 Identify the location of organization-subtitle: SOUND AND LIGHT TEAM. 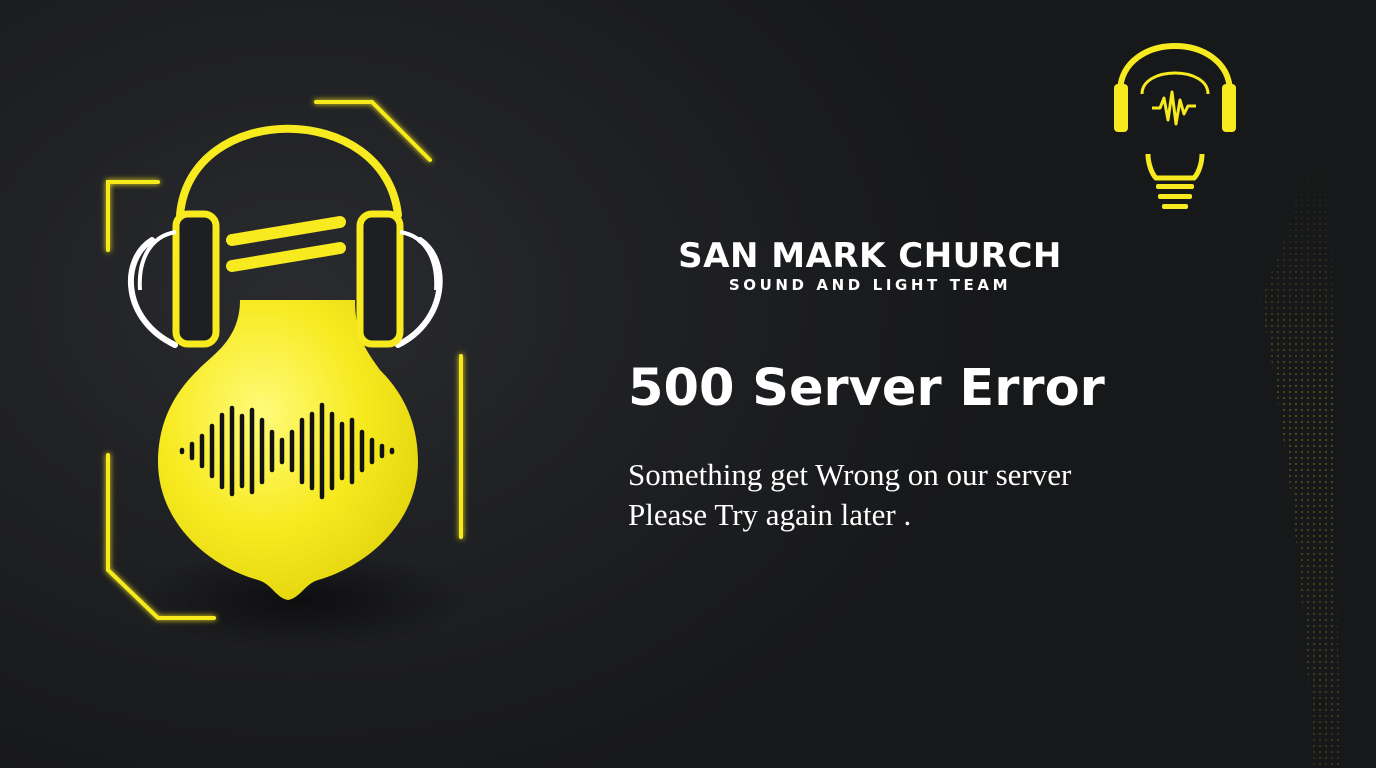
(870, 285).